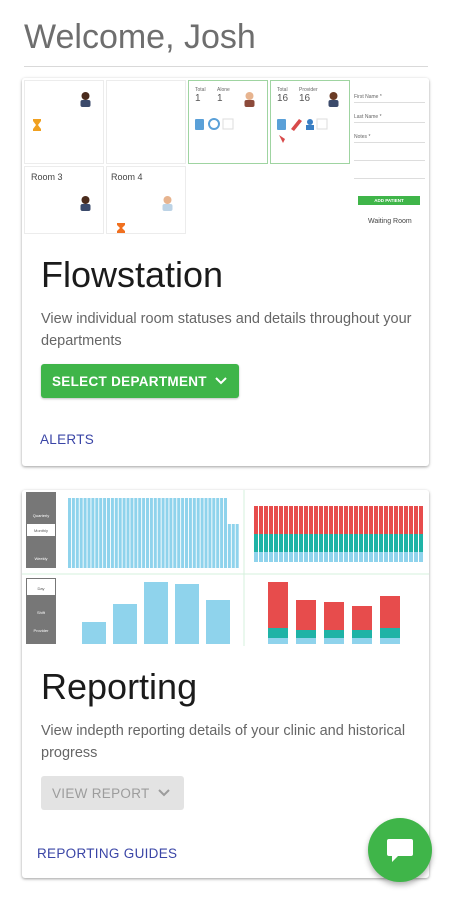  What do you see at coordinates (41, 515) in the screenshot?
I see `svg-text: Quarterly` at bounding box center [41, 515].